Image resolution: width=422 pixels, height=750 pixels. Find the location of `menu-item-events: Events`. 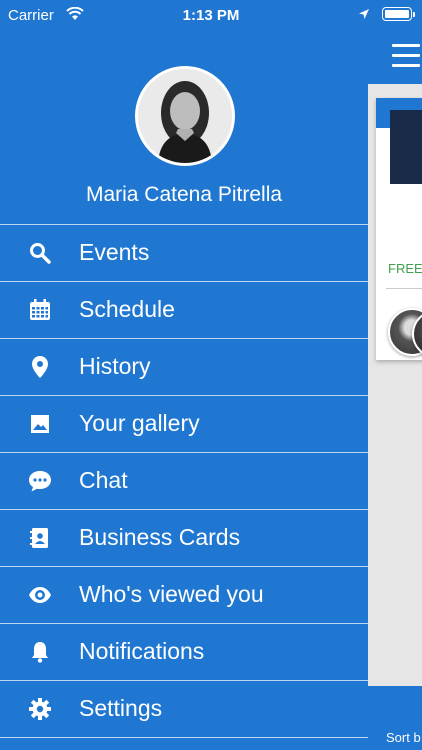

menu-item-events: Events is located at coordinates (184, 252).